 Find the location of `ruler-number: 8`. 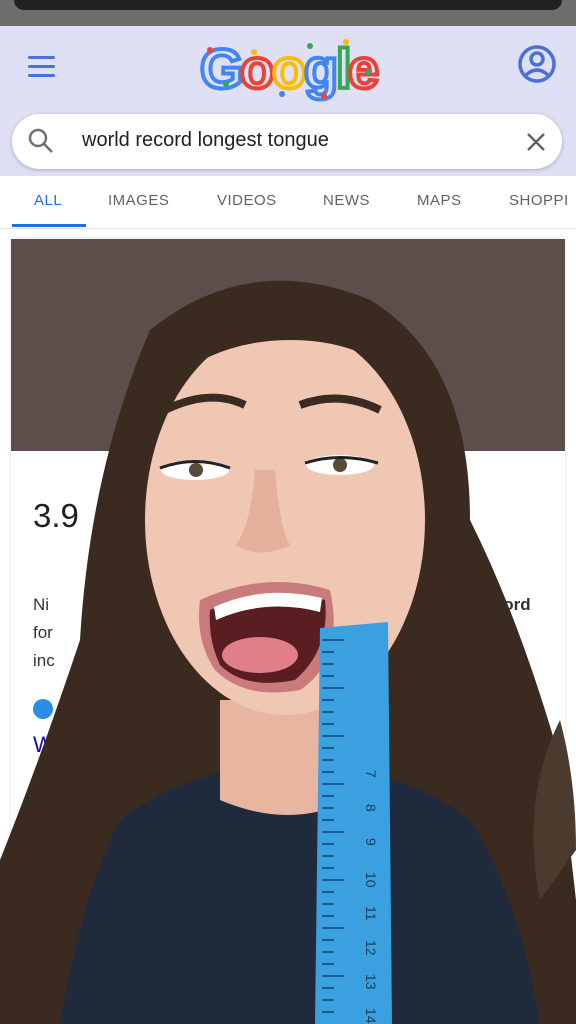

ruler-number: 8 is located at coordinates (371, 808).